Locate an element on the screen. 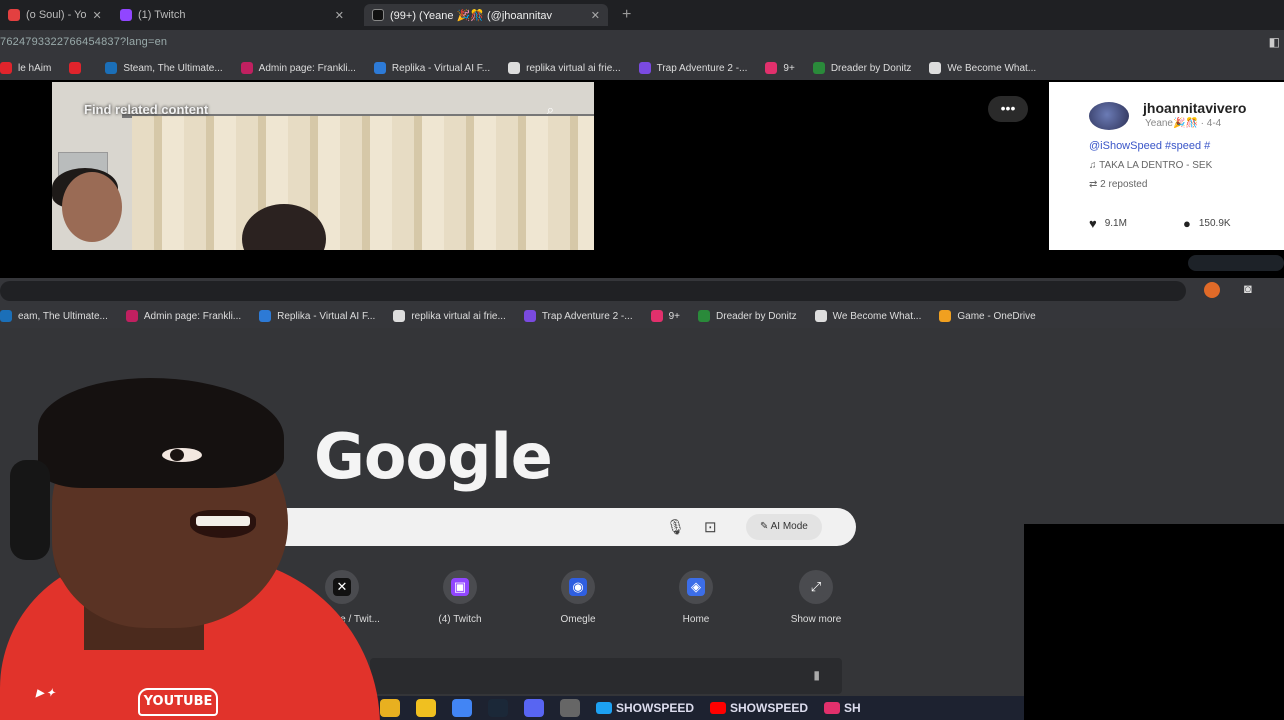 This screenshot has height=720, width=1284. hair is located at coordinates (161, 433).